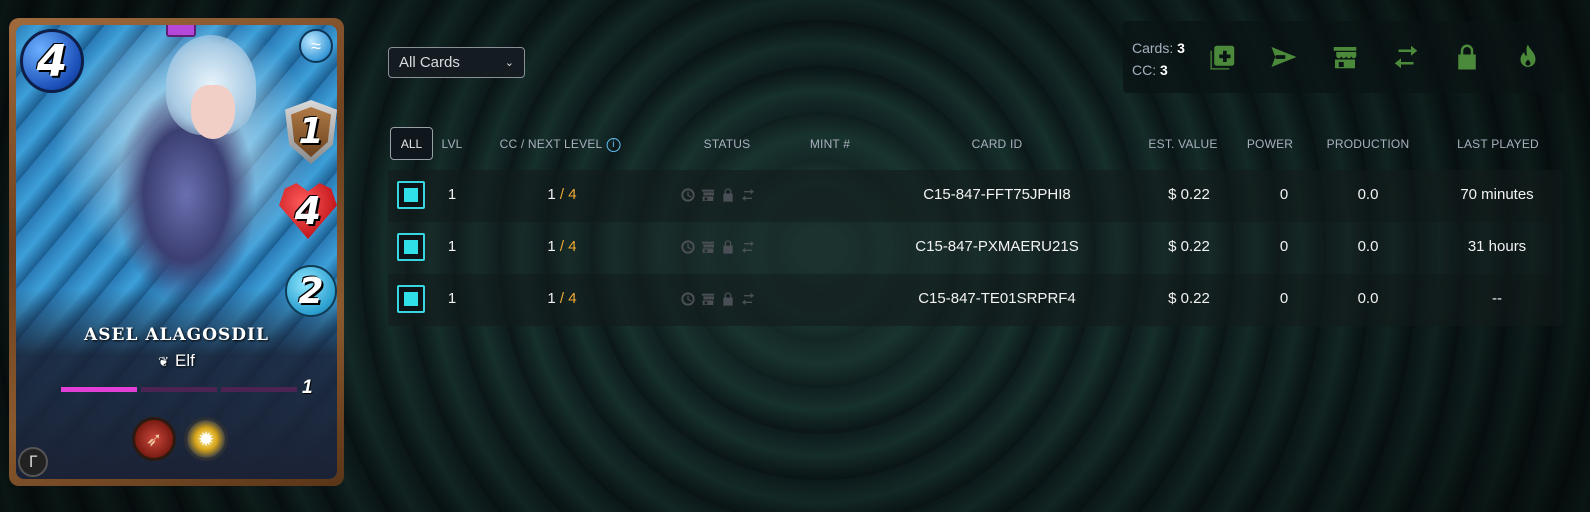 This screenshot has height=512, width=1590. Describe the element at coordinates (316, 46) in the screenshot. I see `water-element-icon: ≈` at that location.